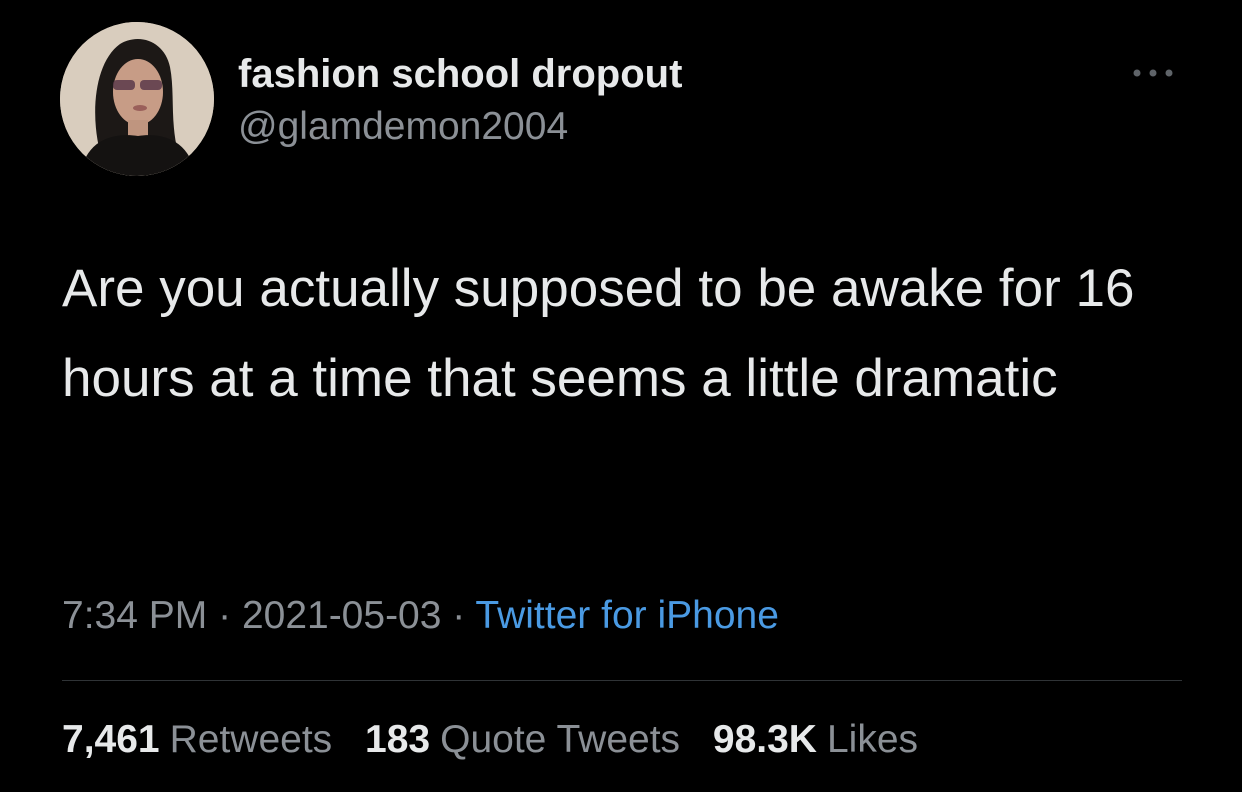 This screenshot has height=792, width=1242. I want to click on divider, so click(622, 680).